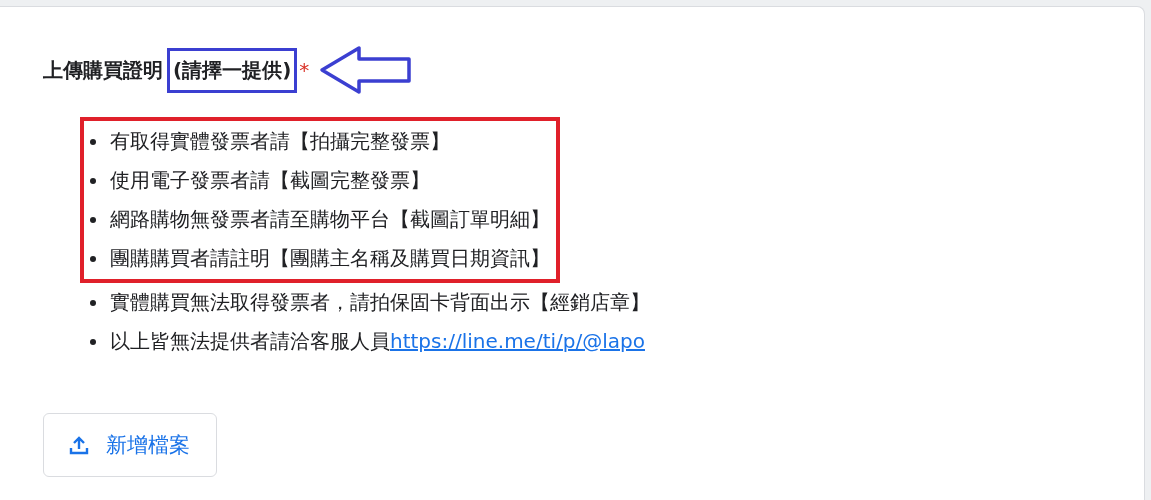 The width and height of the screenshot is (1151, 500). What do you see at coordinates (330, 219) in the screenshot?
I see `list-item: 網路購物無發票者請至購物平台【截圖訂單明細】` at bounding box center [330, 219].